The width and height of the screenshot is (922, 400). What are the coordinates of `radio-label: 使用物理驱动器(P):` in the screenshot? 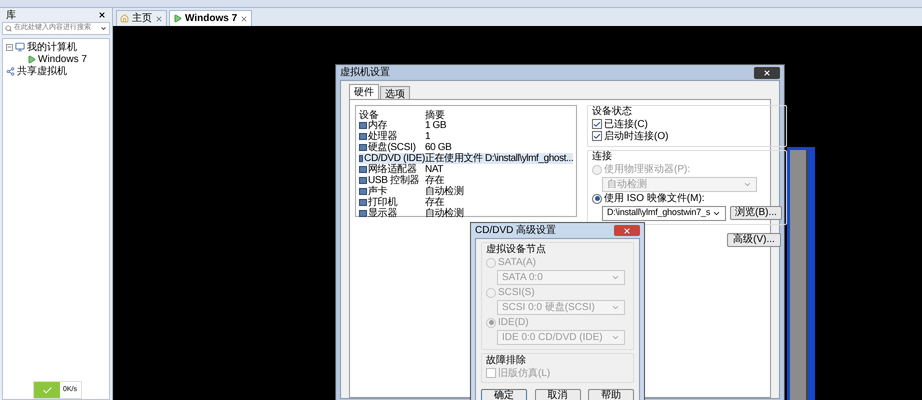 It's located at (647, 170).